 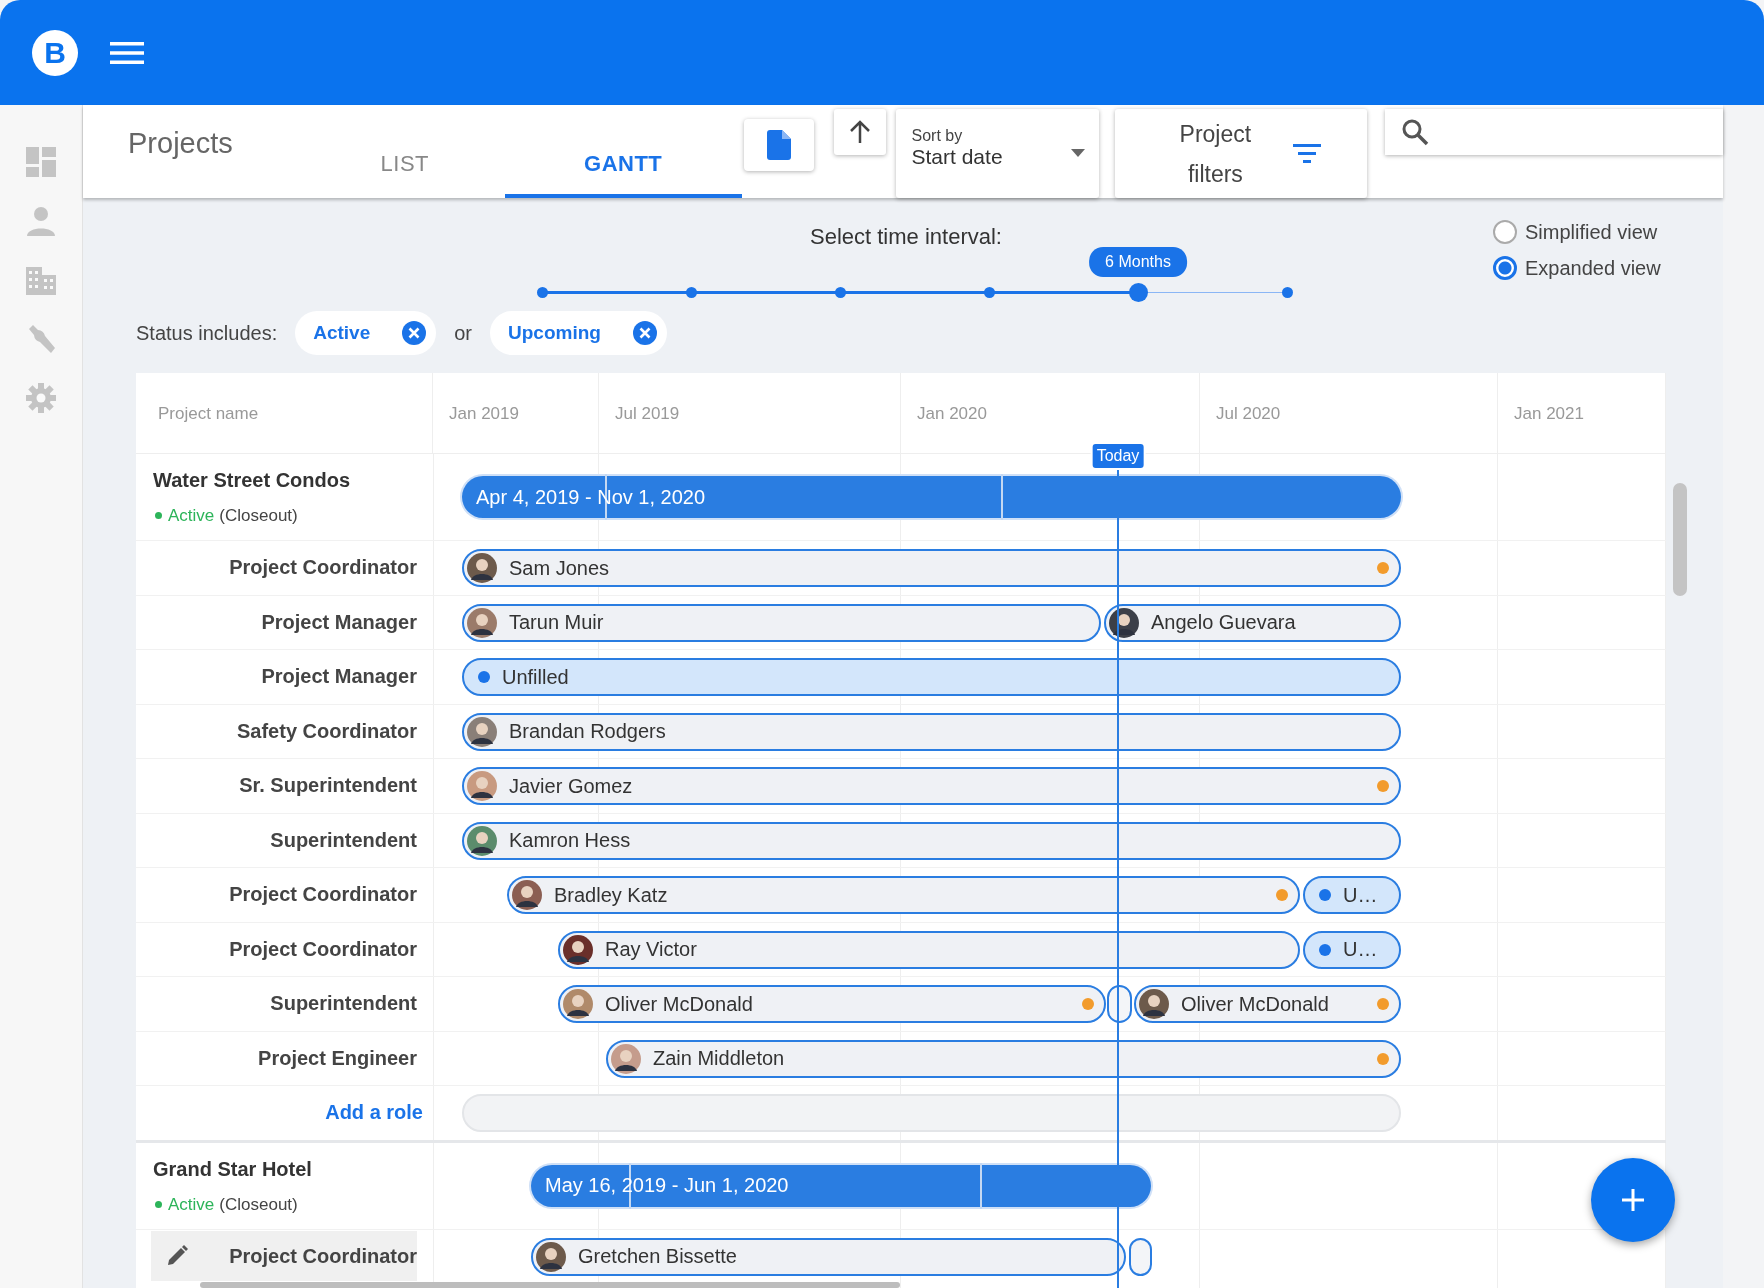 What do you see at coordinates (55, 52) in the screenshot?
I see `logo: B` at bounding box center [55, 52].